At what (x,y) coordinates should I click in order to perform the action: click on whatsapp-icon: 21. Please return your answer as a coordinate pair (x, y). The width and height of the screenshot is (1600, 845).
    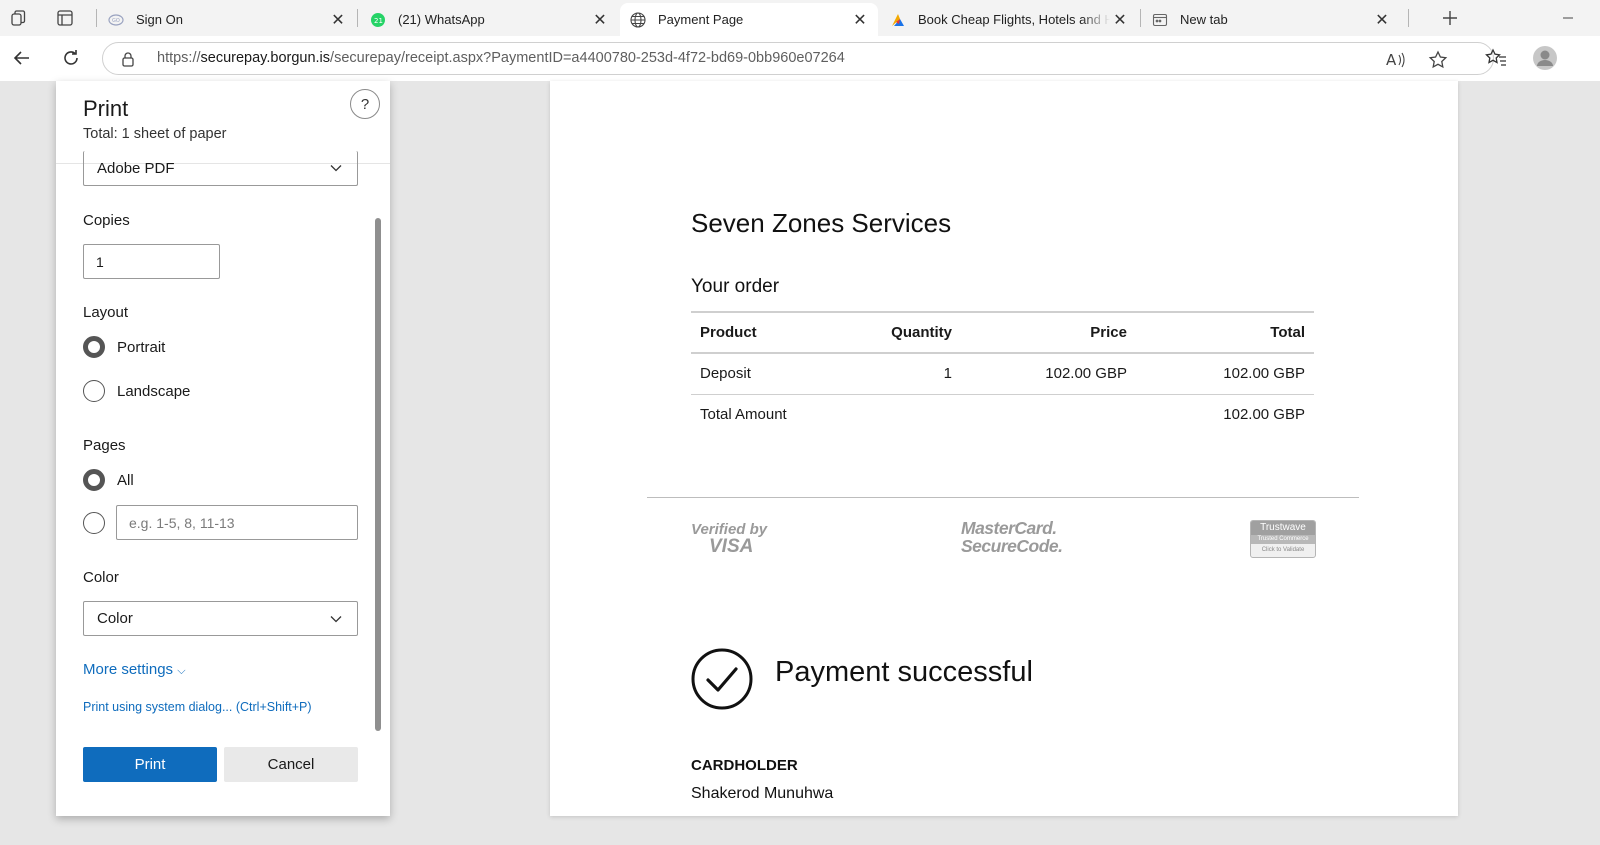
    Looking at the image, I should click on (378, 20).